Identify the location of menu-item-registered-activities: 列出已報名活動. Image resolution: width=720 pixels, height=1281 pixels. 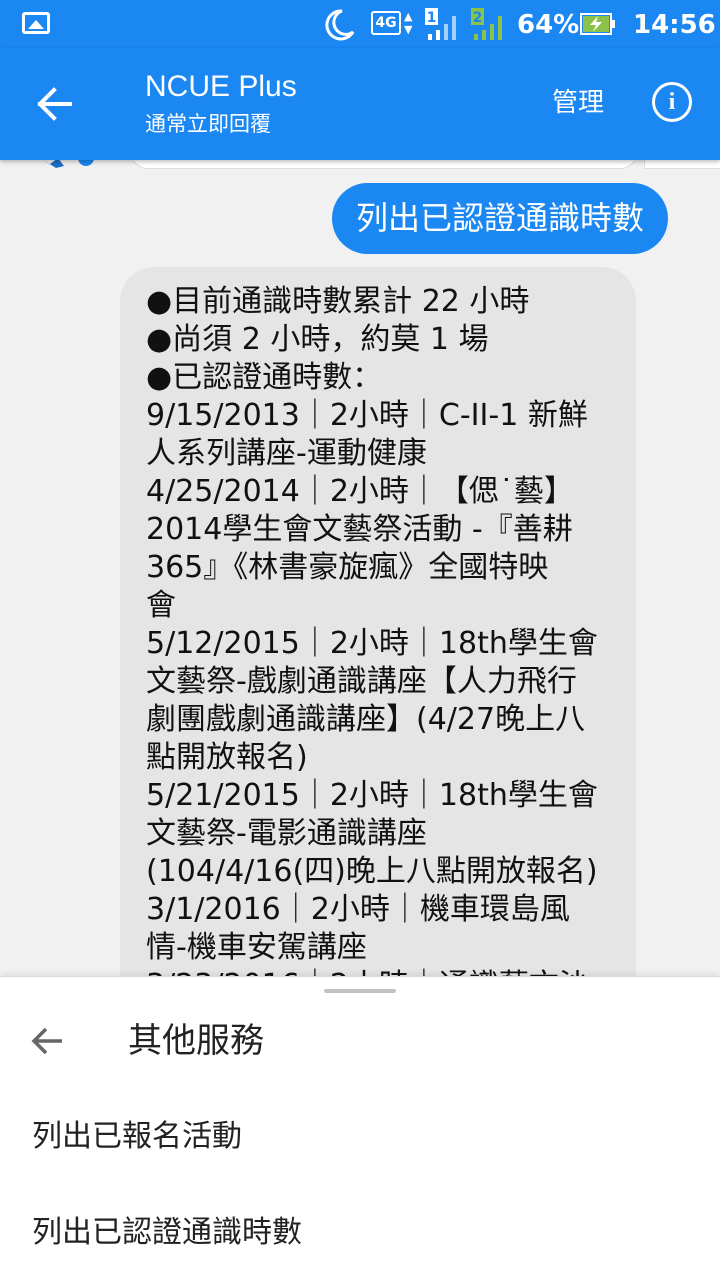
(137, 1137).